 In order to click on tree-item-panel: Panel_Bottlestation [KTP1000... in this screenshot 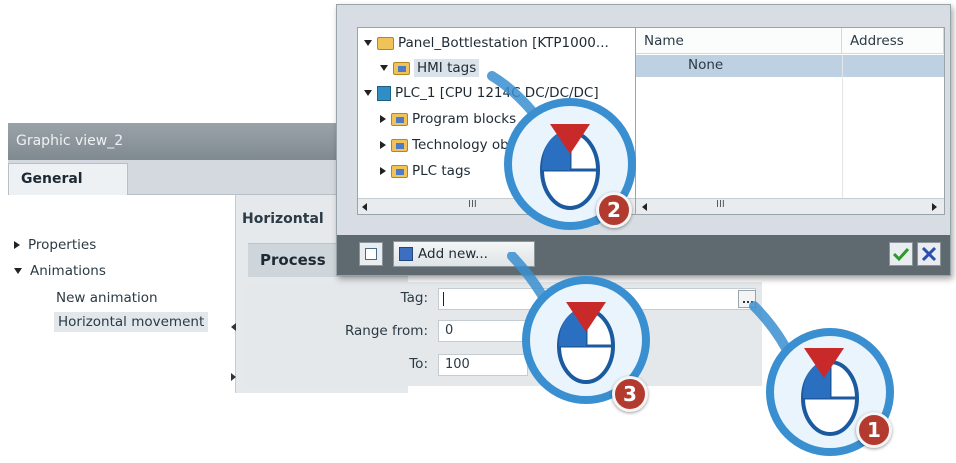, I will do `click(486, 43)`.